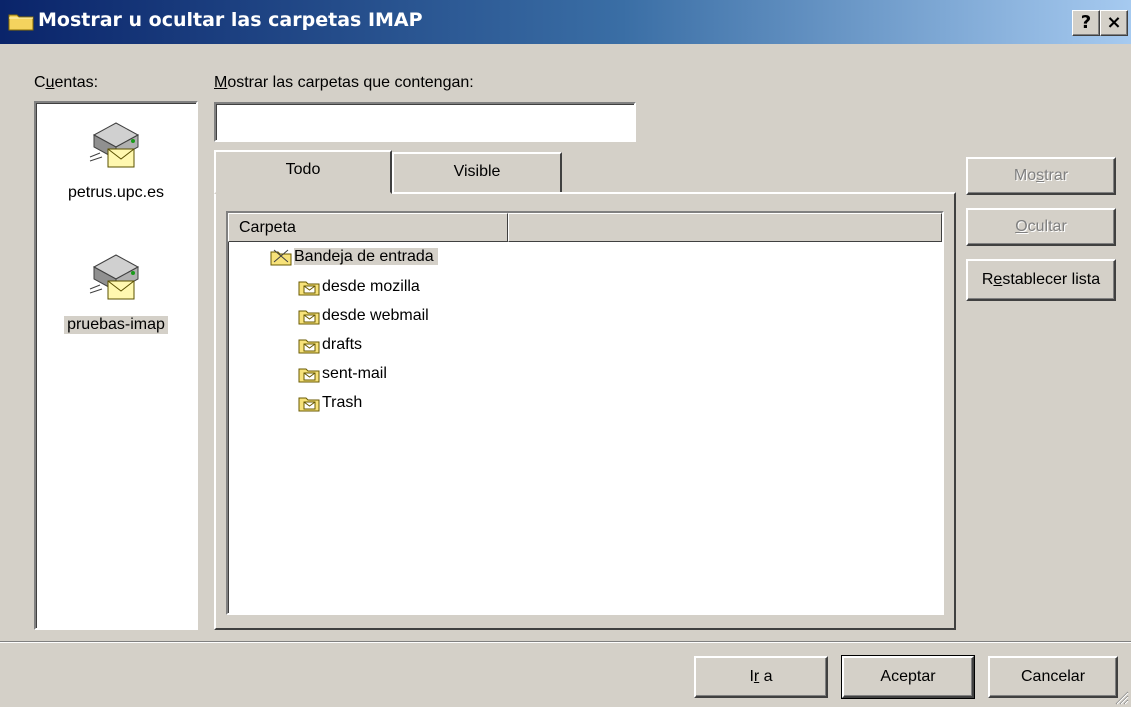 The height and width of the screenshot is (707, 1131). What do you see at coordinates (425, 122) in the screenshot?
I see `filter-input` at bounding box center [425, 122].